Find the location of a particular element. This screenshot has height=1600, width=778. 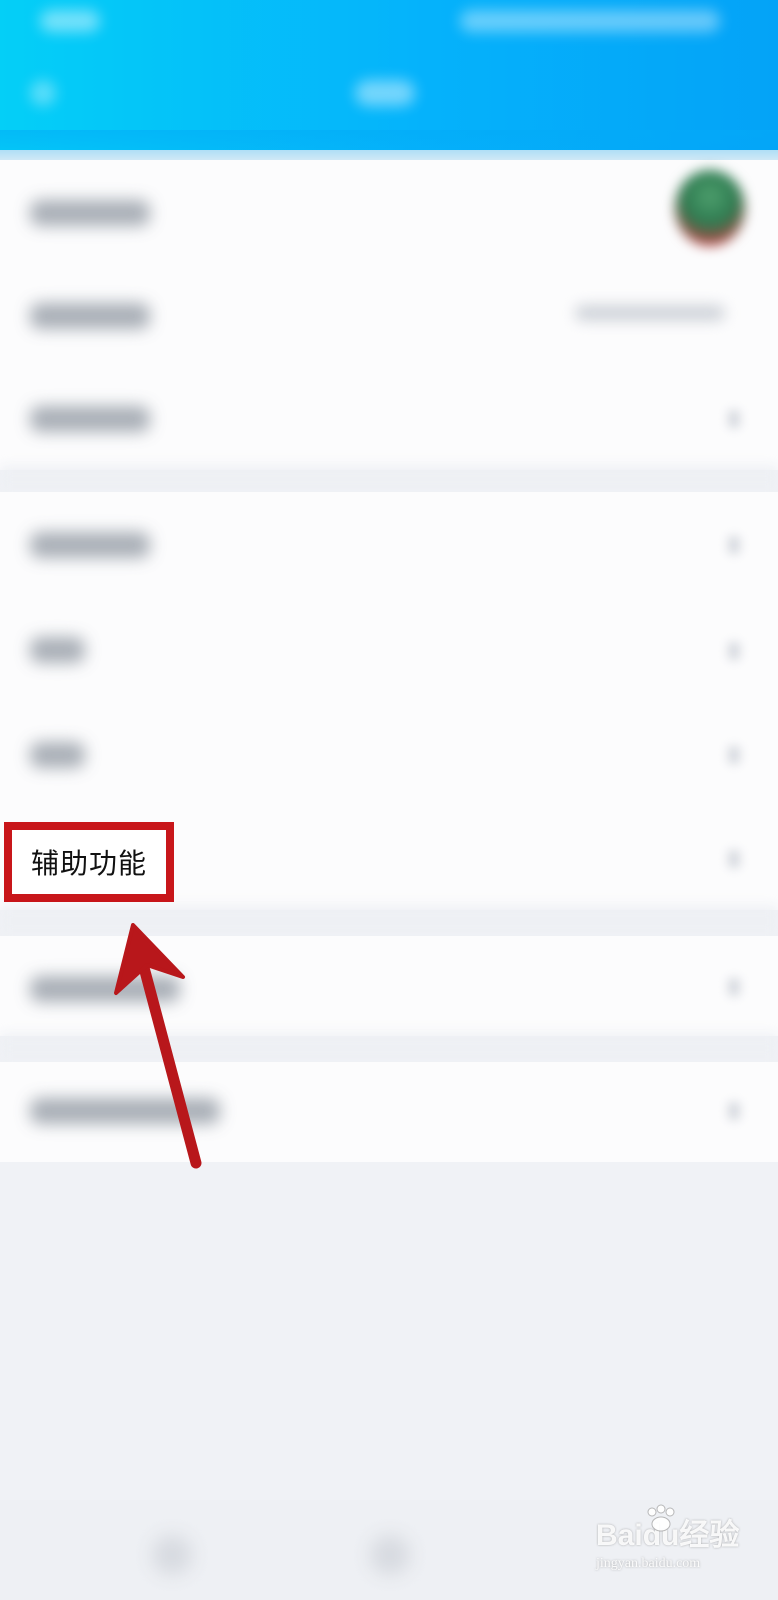

annotation-arrow-icon is located at coordinates (158, 1046).